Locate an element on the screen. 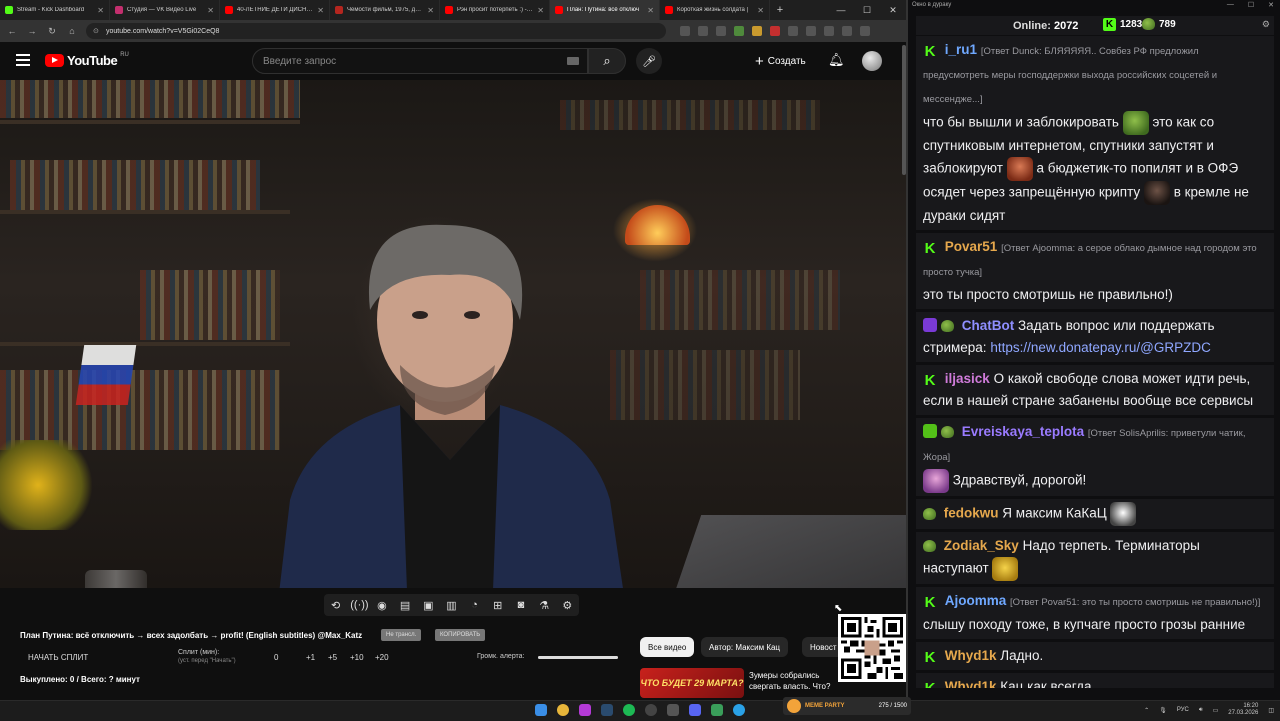 The height and width of the screenshot is (721, 1280). loop-icon: ⟲ is located at coordinates (335, 605).